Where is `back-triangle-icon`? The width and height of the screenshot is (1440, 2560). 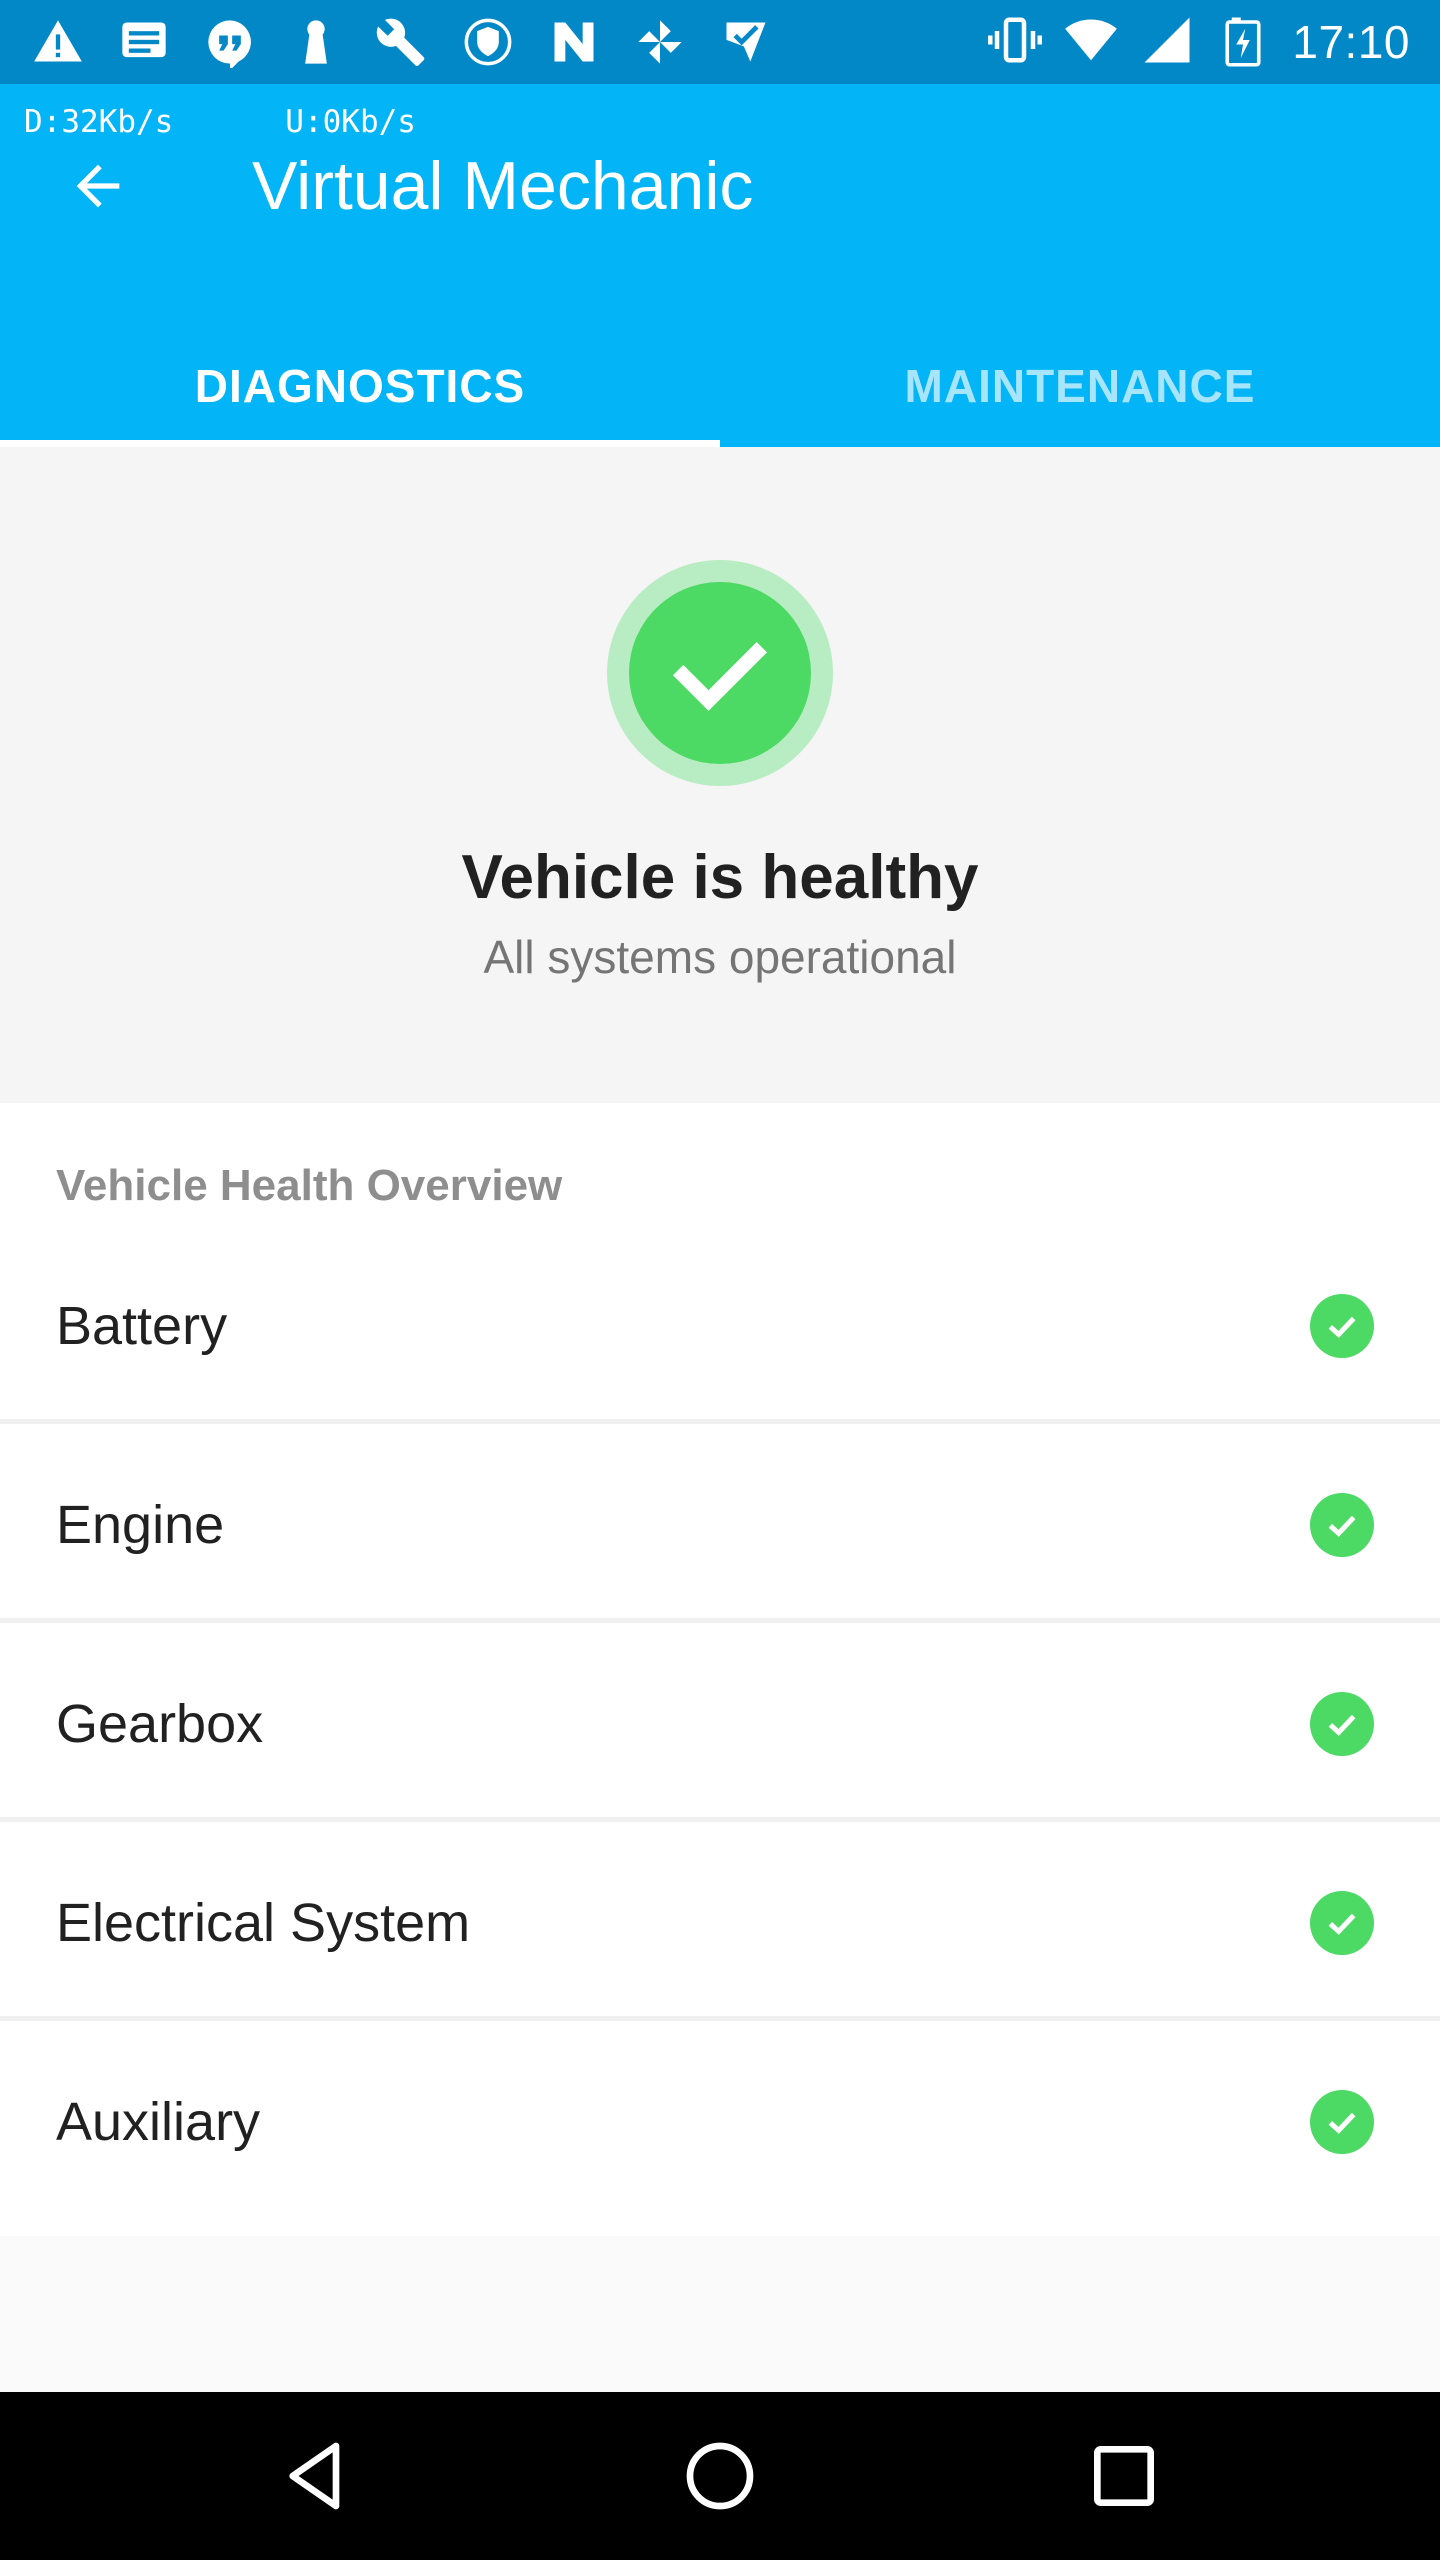
back-triangle-icon is located at coordinates (314, 2476).